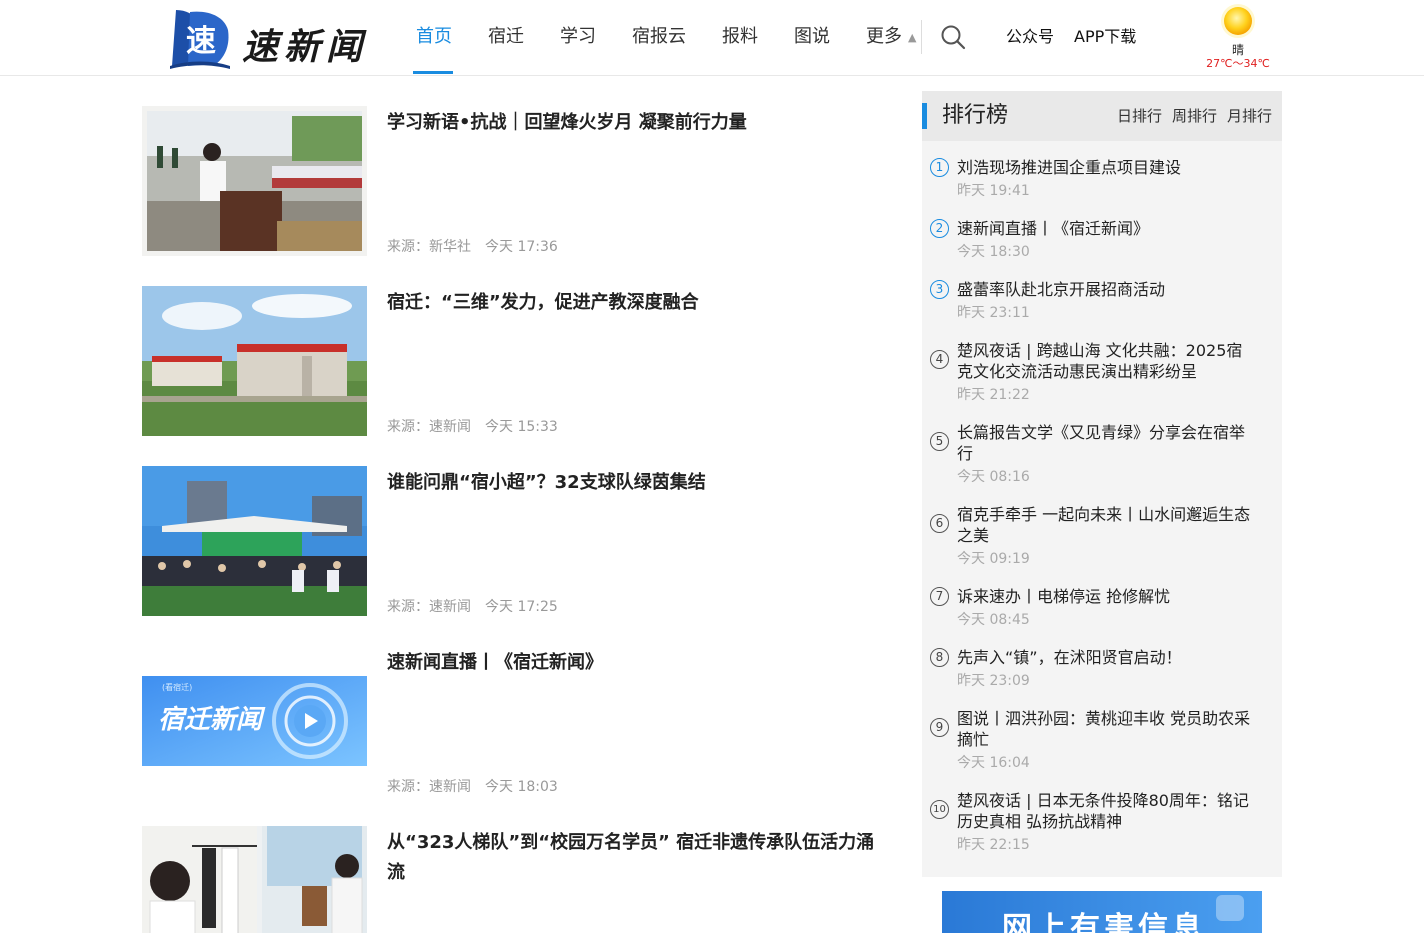 The image size is (1424, 933). What do you see at coordinates (975, 115) in the screenshot?
I see `ranking-title: 排行榜` at bounding box center [975, 115].